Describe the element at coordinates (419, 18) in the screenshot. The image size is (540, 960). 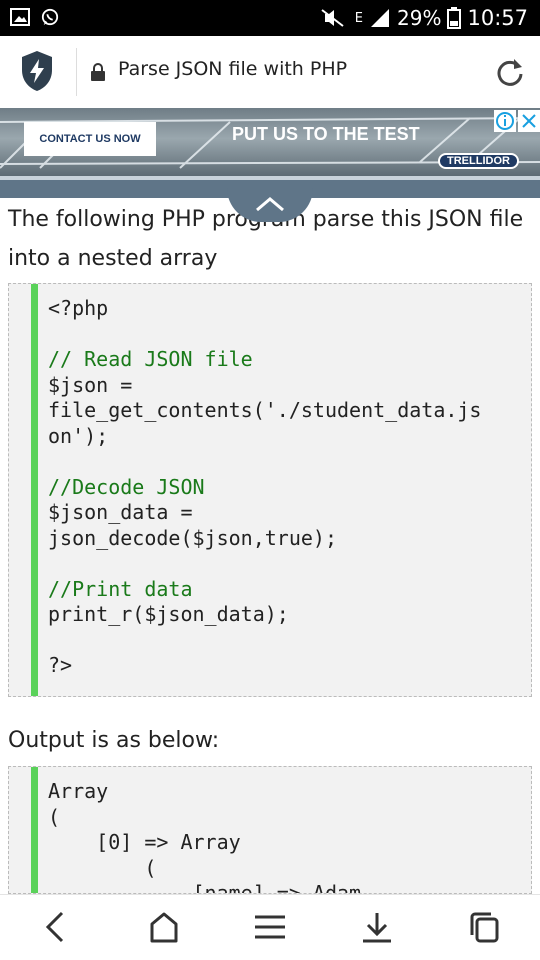
I see `battery-percent: 29%` at that location.